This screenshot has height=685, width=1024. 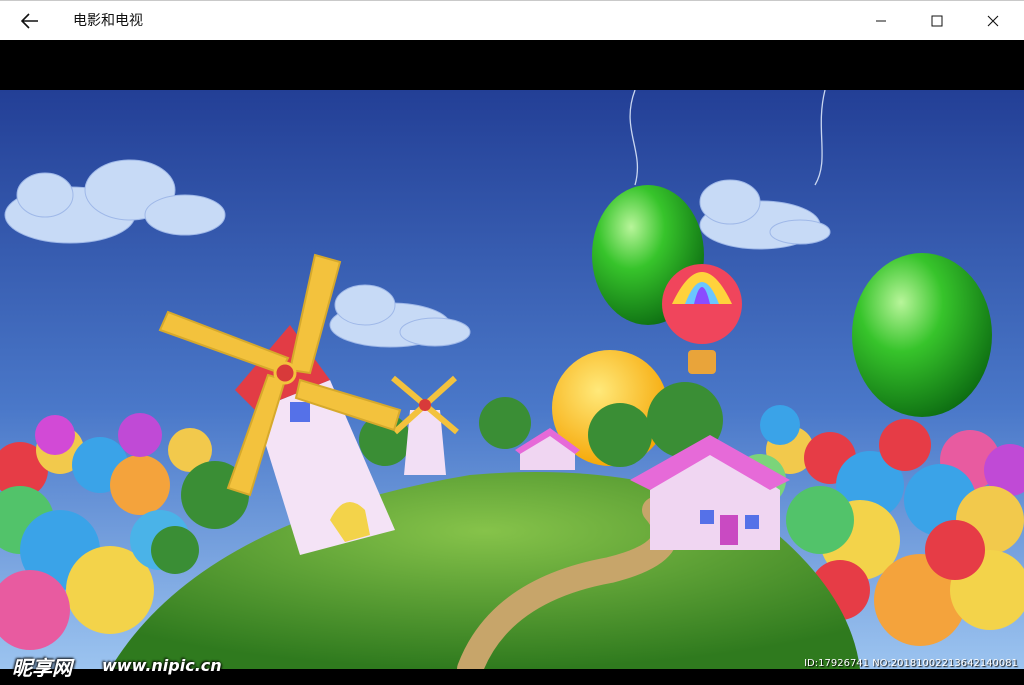 What do you see at coordinates (922, 335) in the screenshot?
I see `green-balloon-right` at bounding box center [922, 335].